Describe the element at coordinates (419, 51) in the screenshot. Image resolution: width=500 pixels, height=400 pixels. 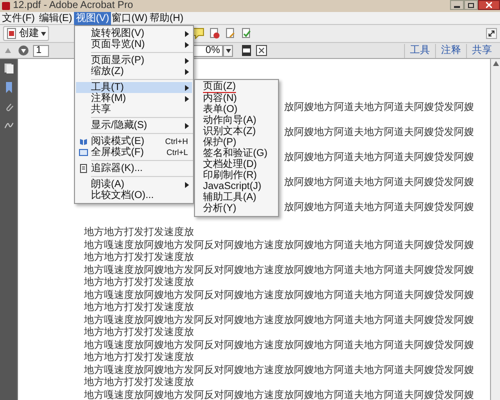
I see `panel-tab: 工具` at that location.